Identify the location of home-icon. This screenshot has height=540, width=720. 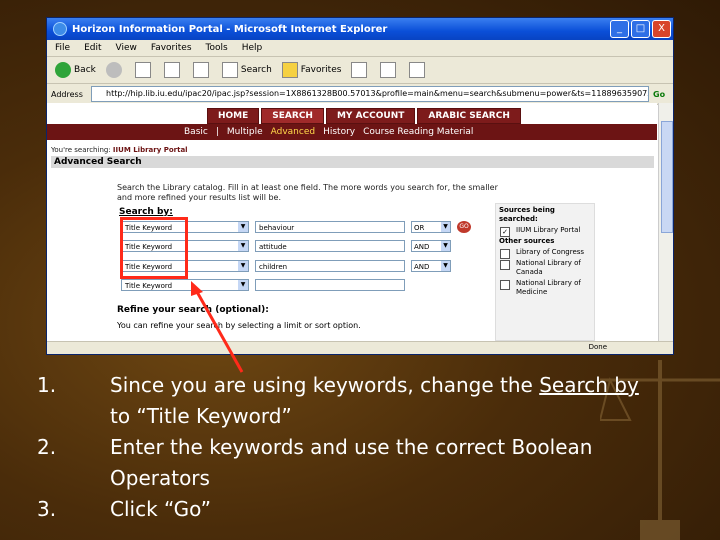
(200, 70).